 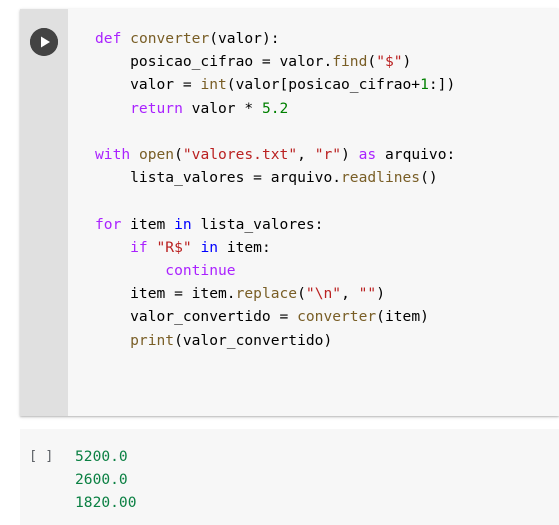 What do you see at coordinates (41, 456) in the screenshot?
I see `output-prompt: [ ]` at bounding box center [41, 456].